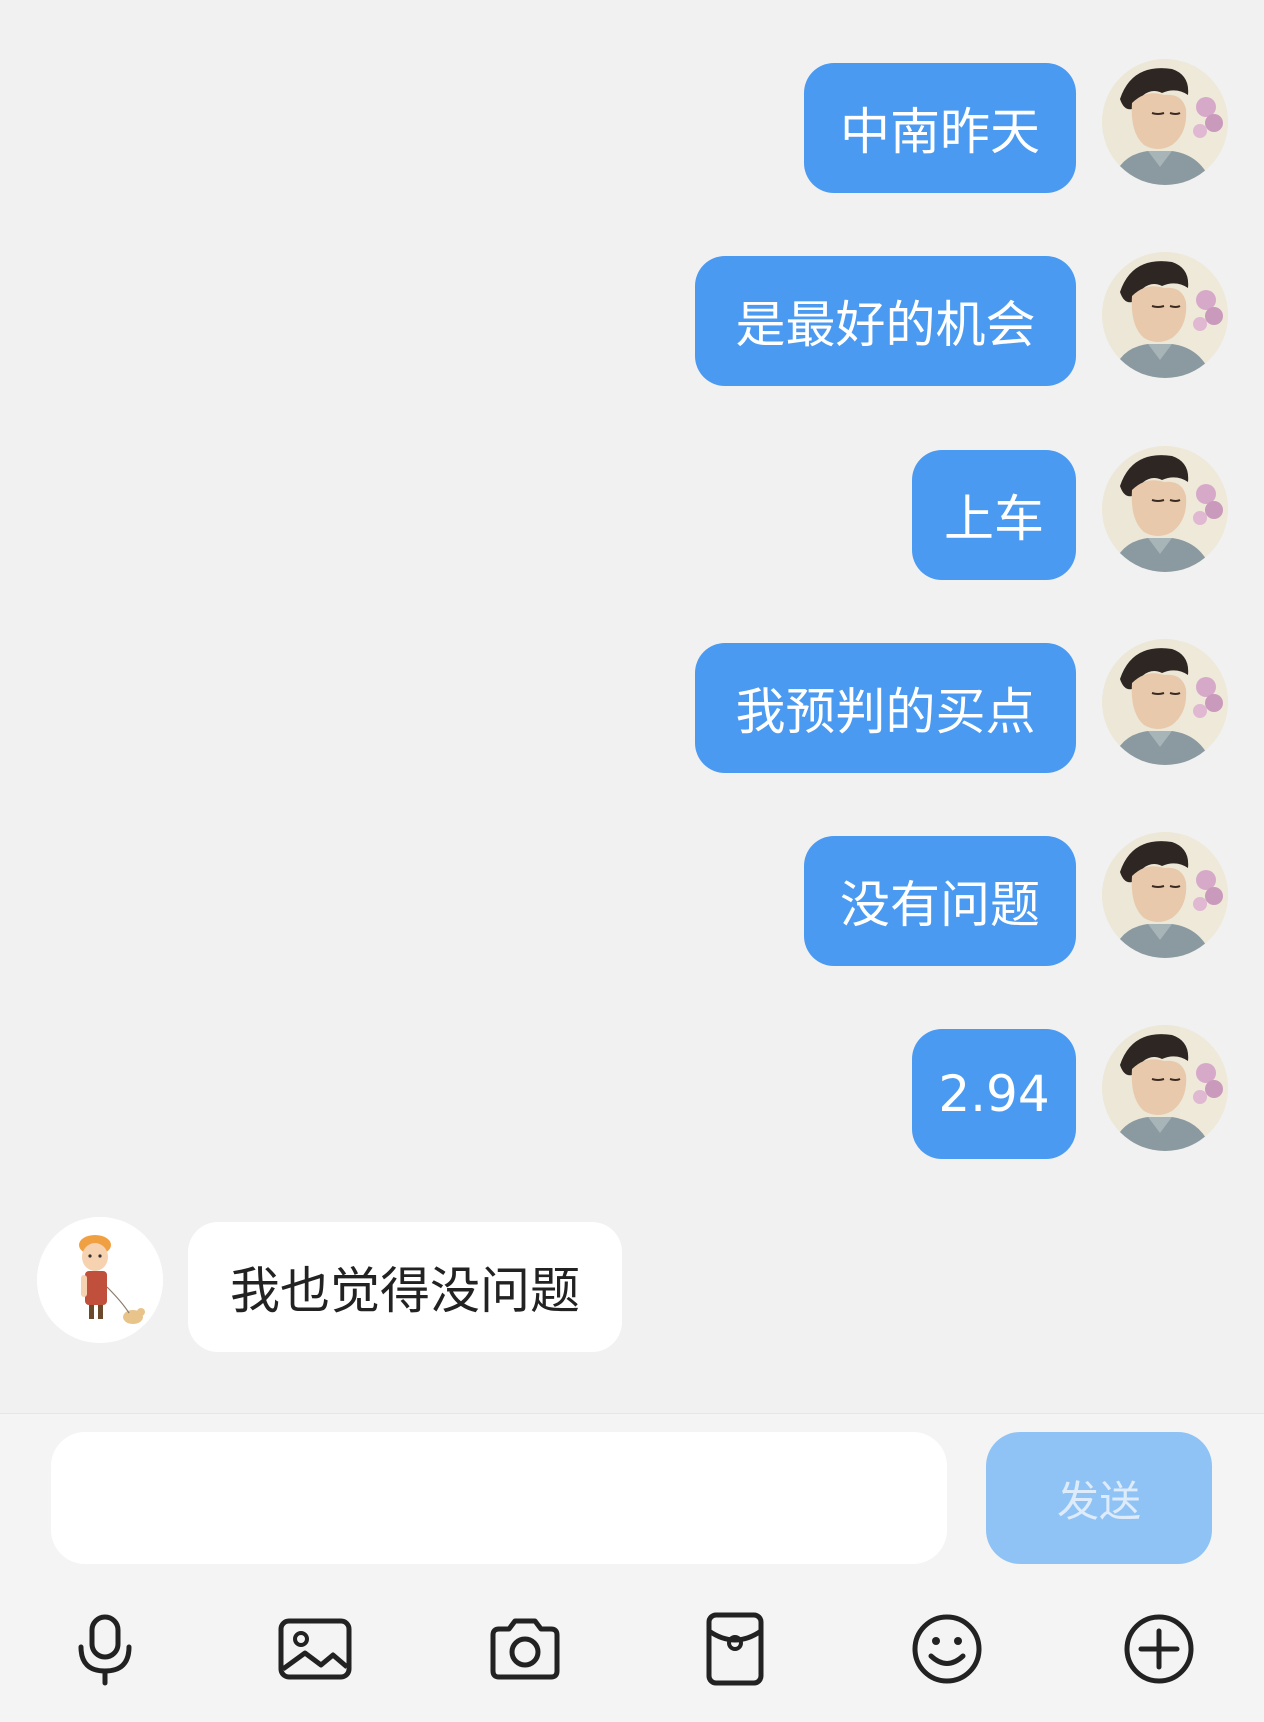  Describe the element at coordinates (1099, 1498) in the screenshot. I see `send-button: 发送` at that location.